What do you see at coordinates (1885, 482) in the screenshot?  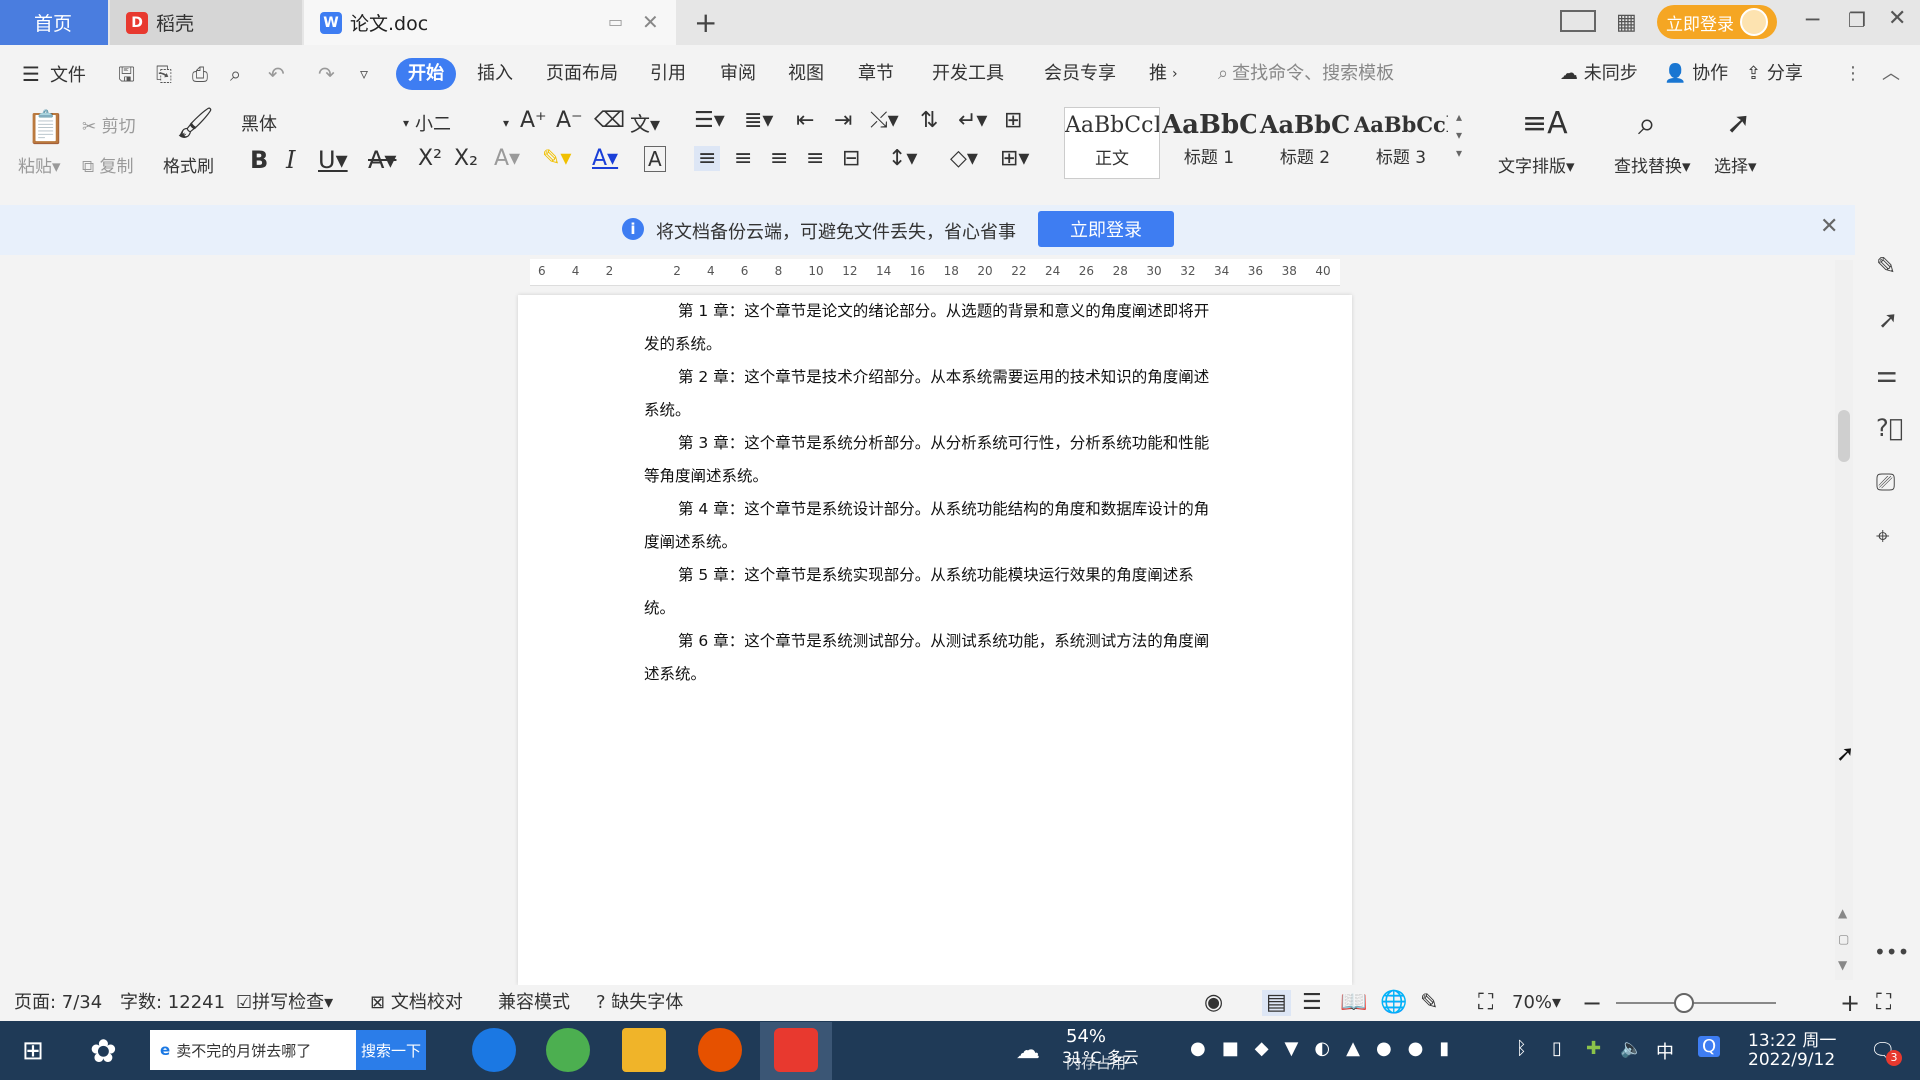 I see `backup-icon: ⎚` at bounding box center [1885, 482].